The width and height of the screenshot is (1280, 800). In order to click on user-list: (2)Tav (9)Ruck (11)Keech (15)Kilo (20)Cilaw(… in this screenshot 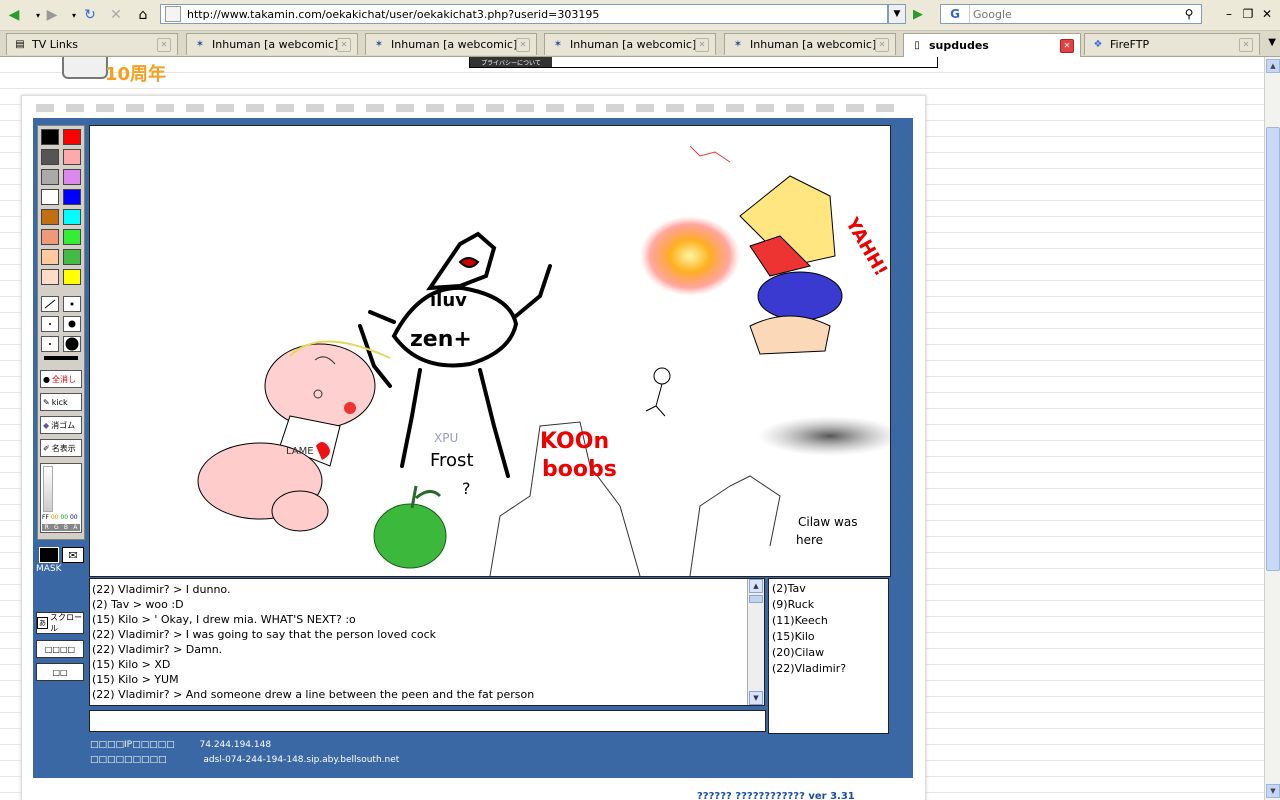, I will do `click(828, 656)`.